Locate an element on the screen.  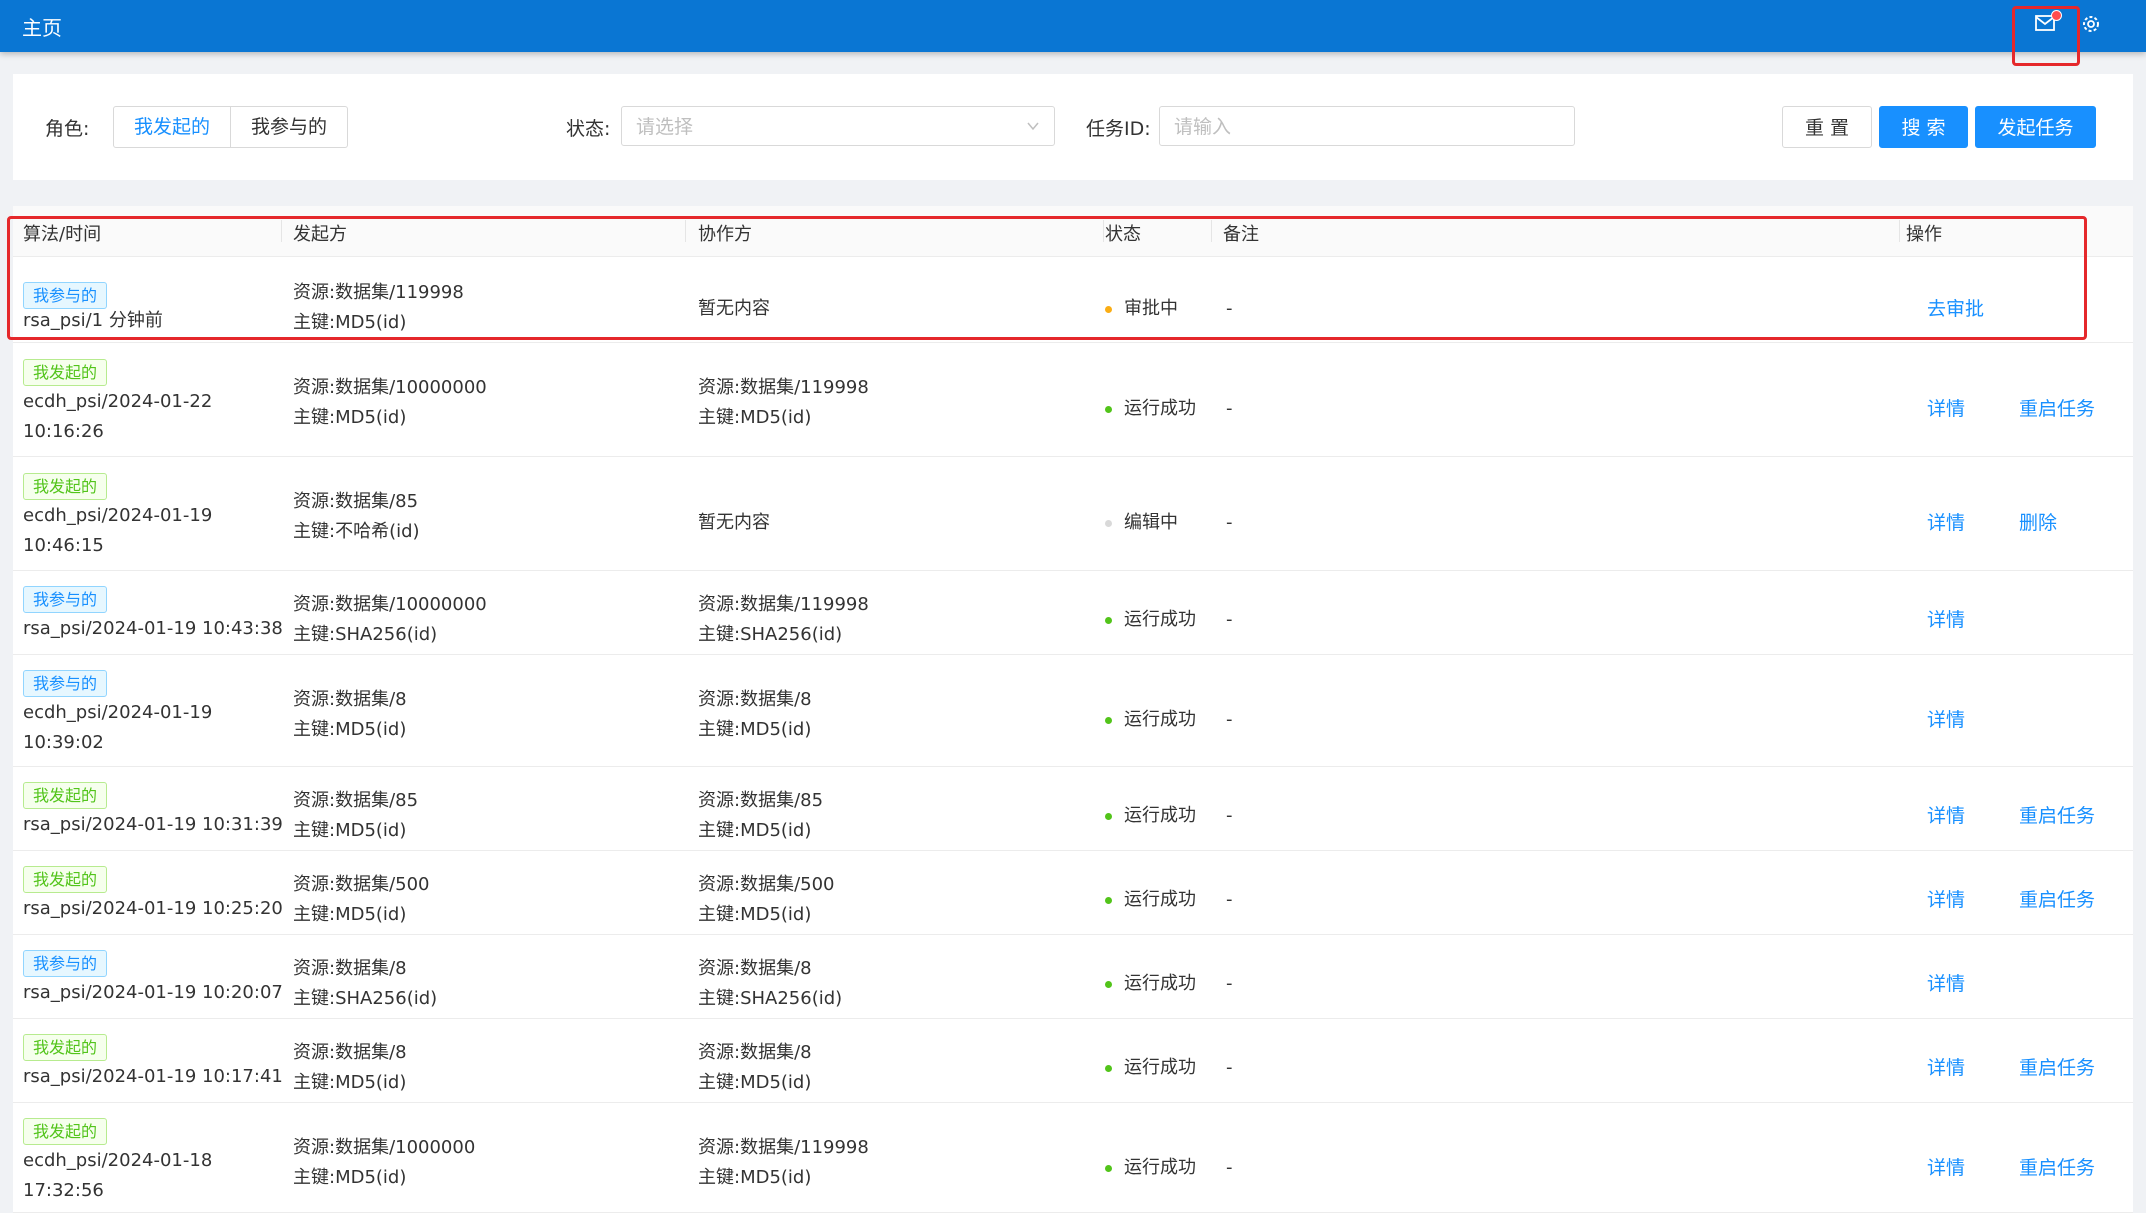
initiator-text: 资源:数据集/119998 is located at coordinates (378, 292).